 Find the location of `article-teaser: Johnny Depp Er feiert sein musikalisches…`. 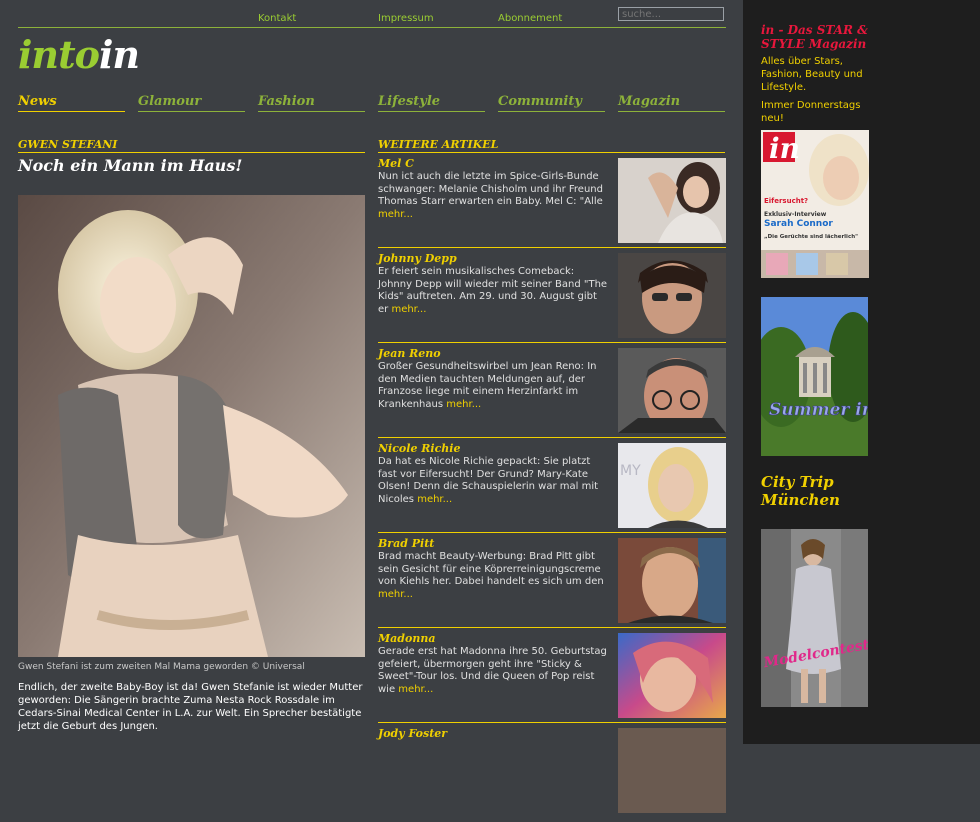

article-teaser: Johnny Depp Er feiert sein musikalisches… is located at coordinates (552, 299).